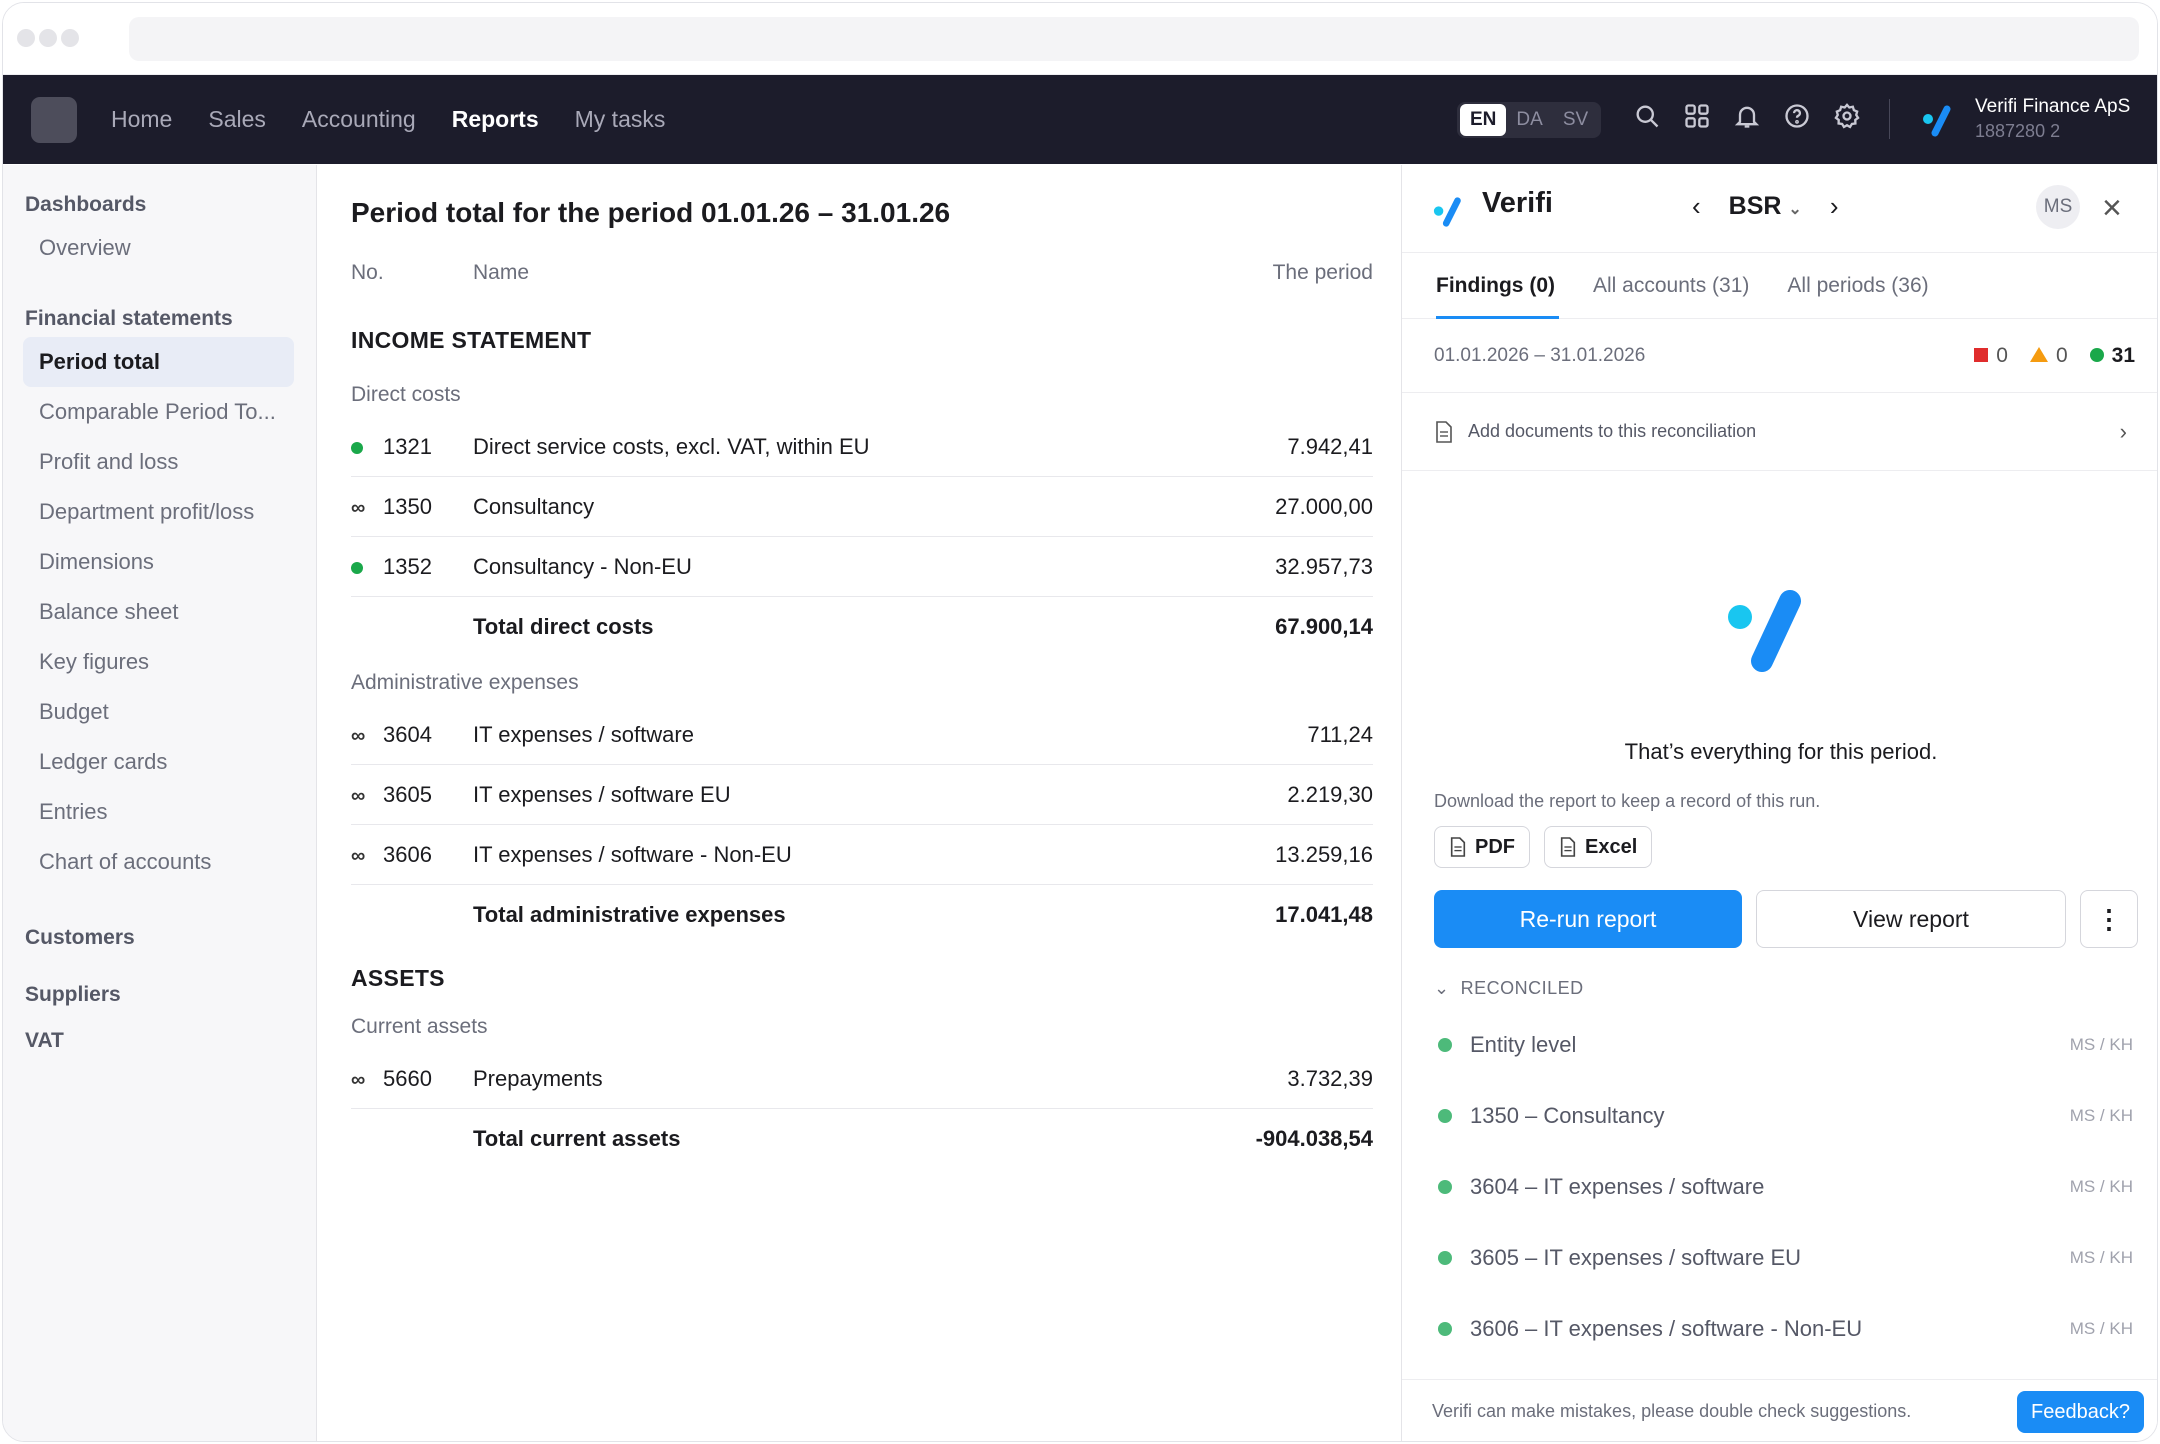  Describe the element at coordinates (1696, 206) in the screenshot. I see `chevron-left-icon: ‹` at that location.